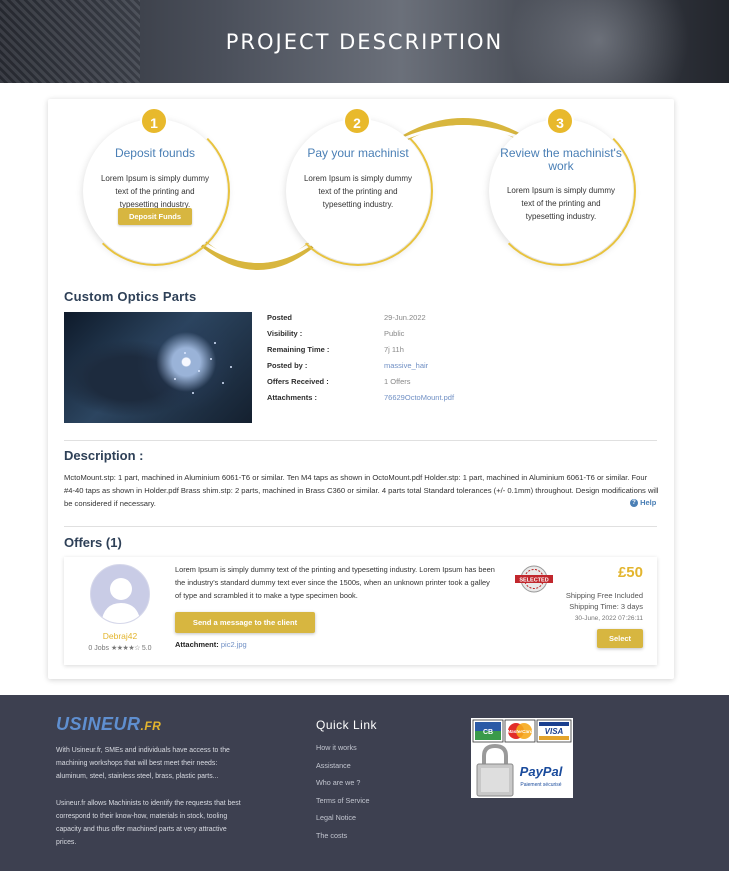 This screenshot has width=729, height=871. I want to click on mastercard-logo-text: MasterCard, so click(519, 731).